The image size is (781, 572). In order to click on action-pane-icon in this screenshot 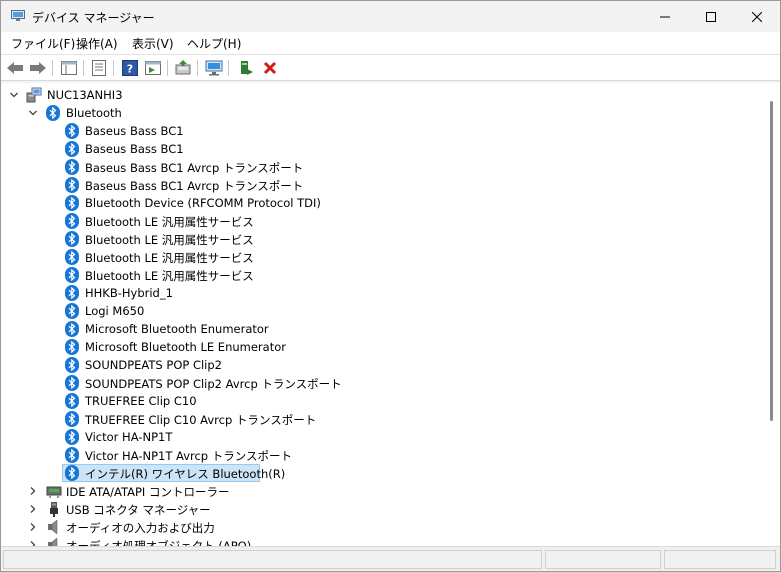, I will do `click(153, 68)`.